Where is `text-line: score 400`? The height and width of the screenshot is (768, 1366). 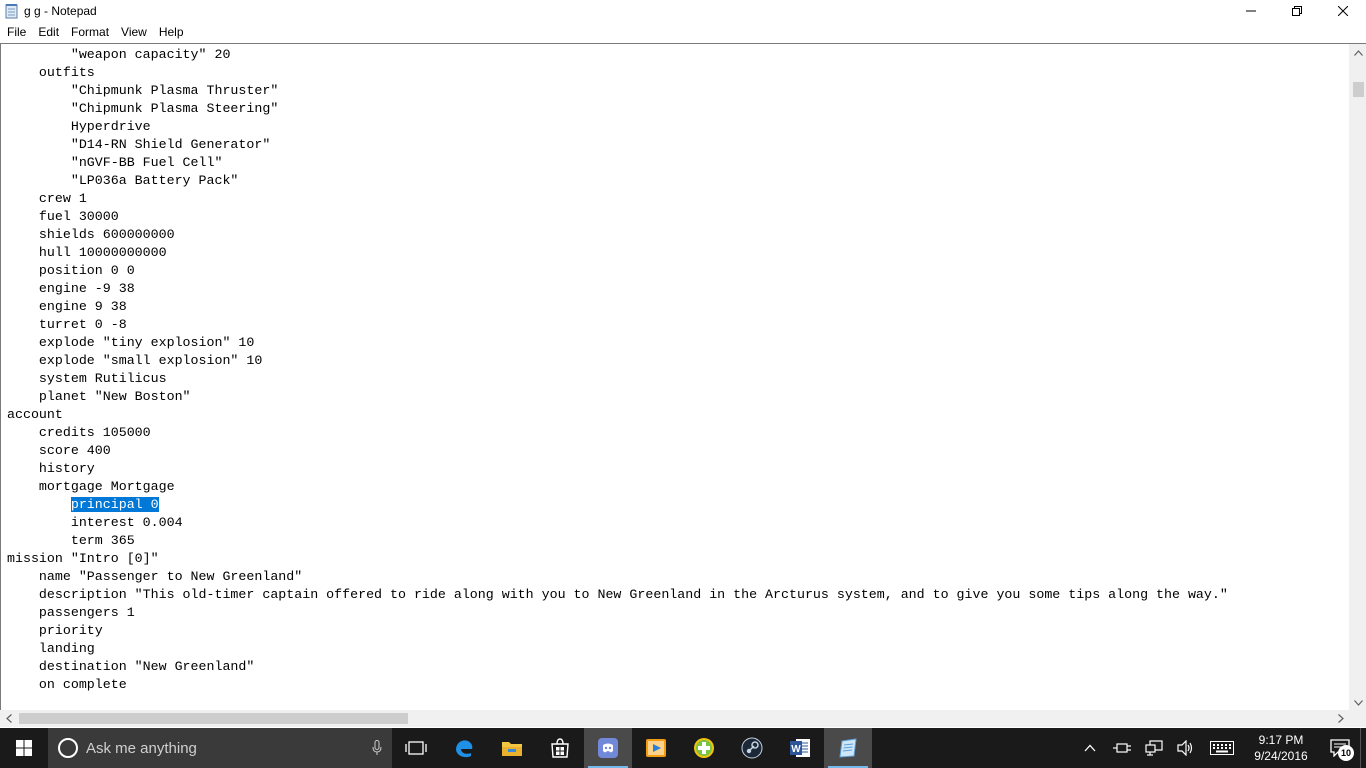 text-line: score 400 is located at coordinates (677, 451).